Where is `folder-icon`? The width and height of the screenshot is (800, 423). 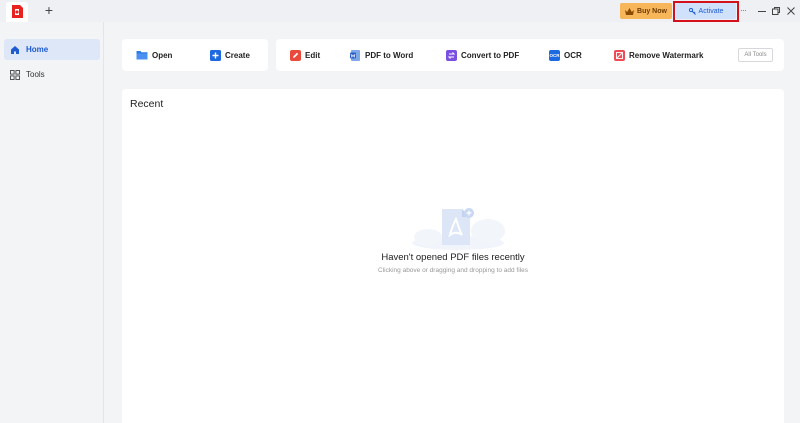 folder-icon is located at coordinates (142, 55).